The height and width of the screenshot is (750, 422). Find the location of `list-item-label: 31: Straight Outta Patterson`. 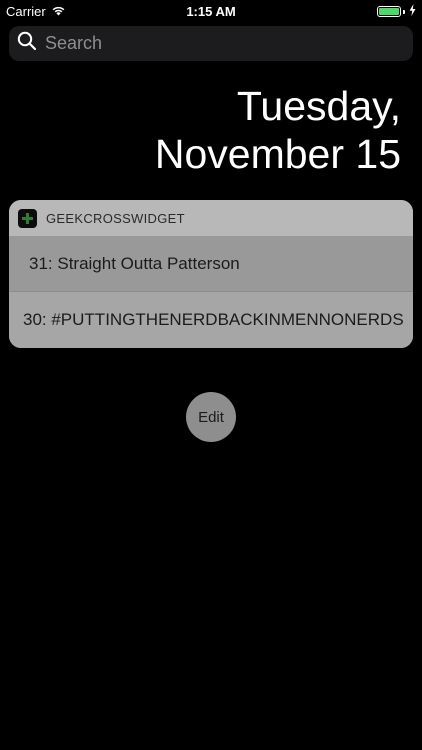

list-item-label: 31: Straight Outta Patterson is located at coordinates (134, 263).